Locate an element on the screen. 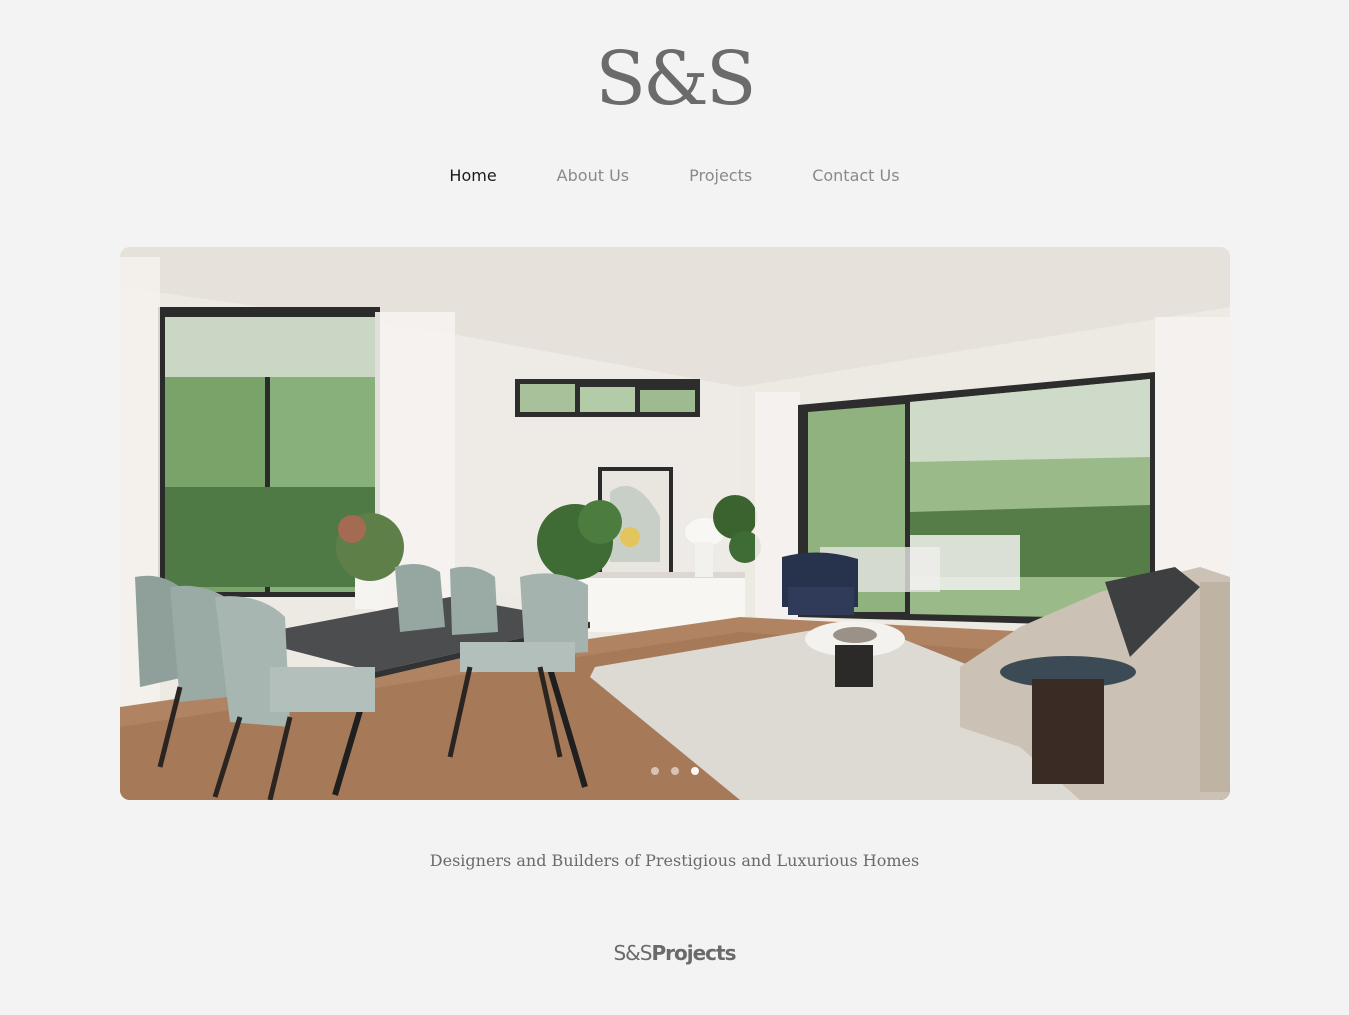 The image size is (1349, 1015). footer-brand-bold: Projects is located at coordinates (693, 953).